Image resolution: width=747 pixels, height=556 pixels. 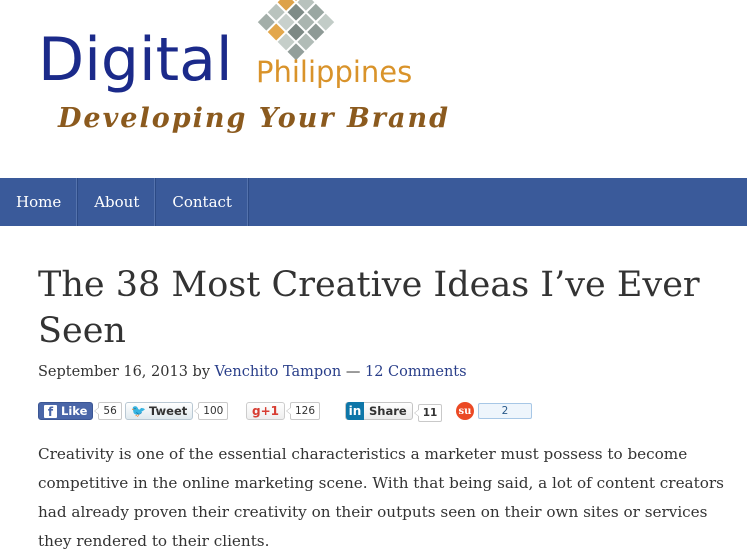 What do you see at coordinates (108, 411) in the screenshot?
I see `facebook-like-count: 56` at bounding box center [108, 411].